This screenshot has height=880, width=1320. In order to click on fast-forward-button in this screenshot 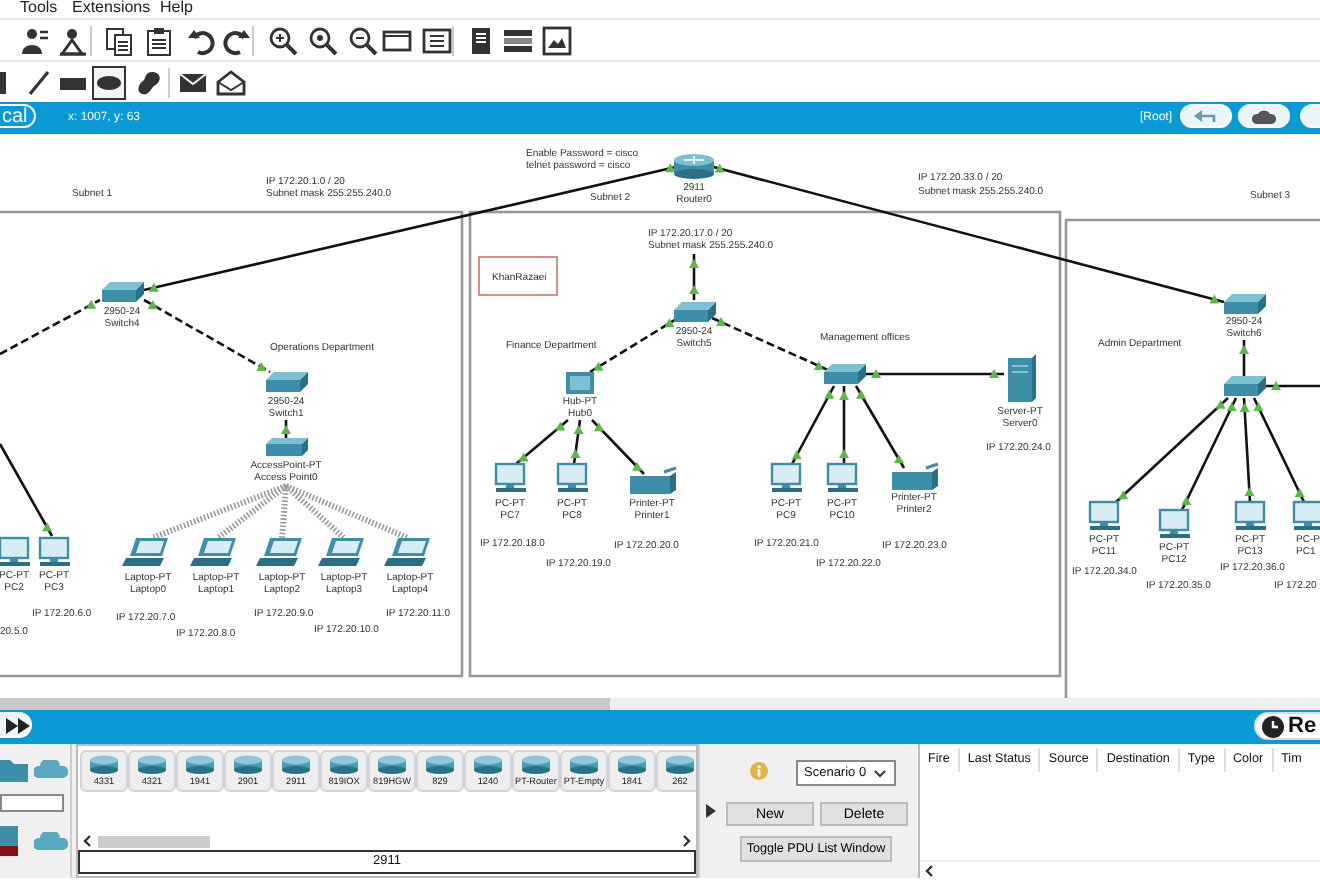, I will do `click(16, 725)`.